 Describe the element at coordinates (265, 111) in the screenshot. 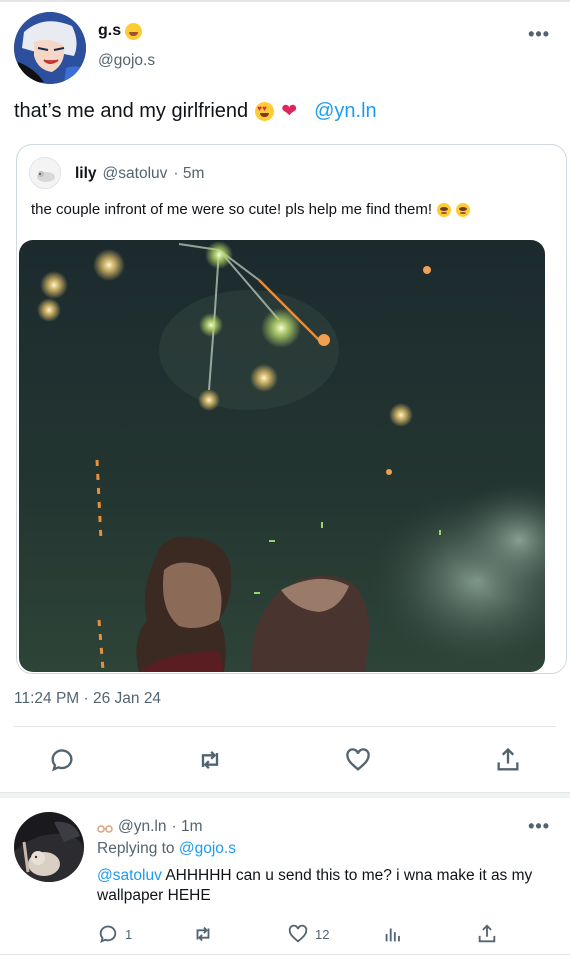

I see `heart-eyes-emoji-icon` at that location.